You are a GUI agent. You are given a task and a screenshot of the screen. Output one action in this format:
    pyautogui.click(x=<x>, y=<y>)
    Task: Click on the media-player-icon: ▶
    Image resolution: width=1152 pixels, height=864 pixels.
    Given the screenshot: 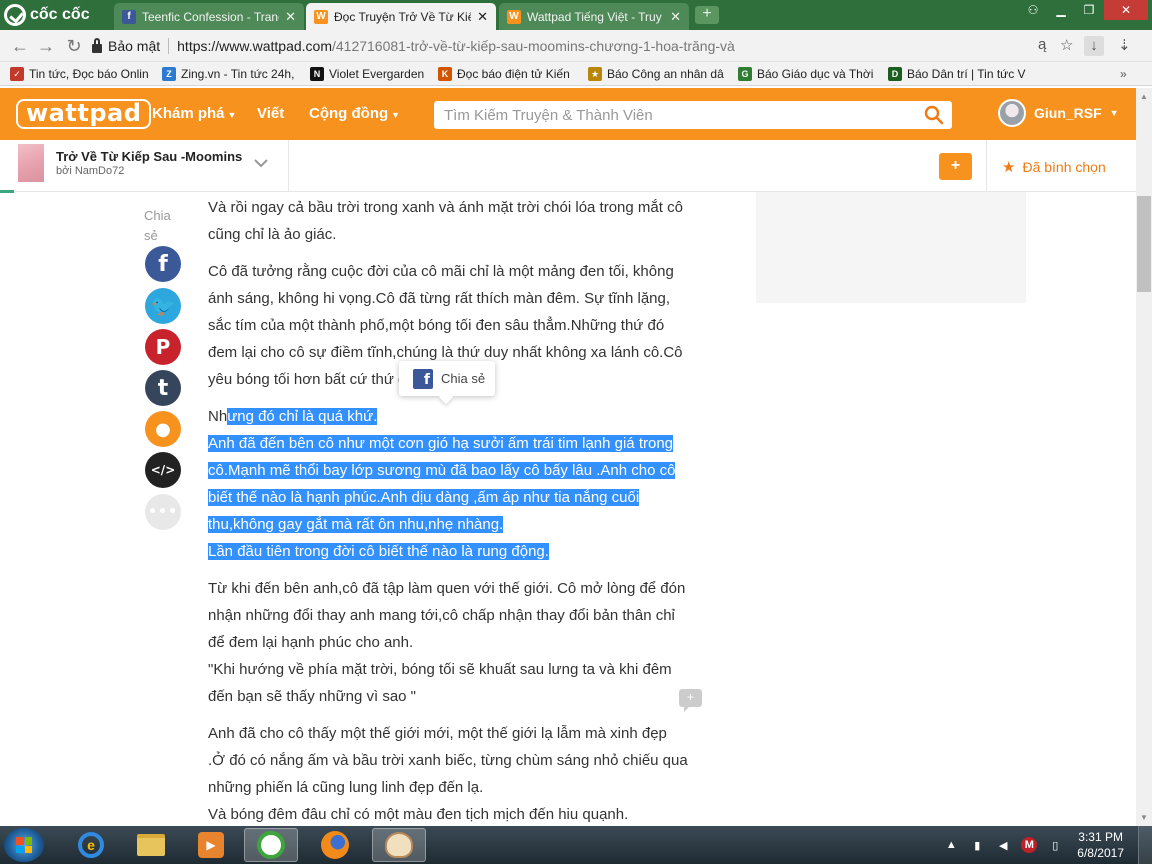 What is the action you would take?
    pyautogui.click(x=211, y=845)
    